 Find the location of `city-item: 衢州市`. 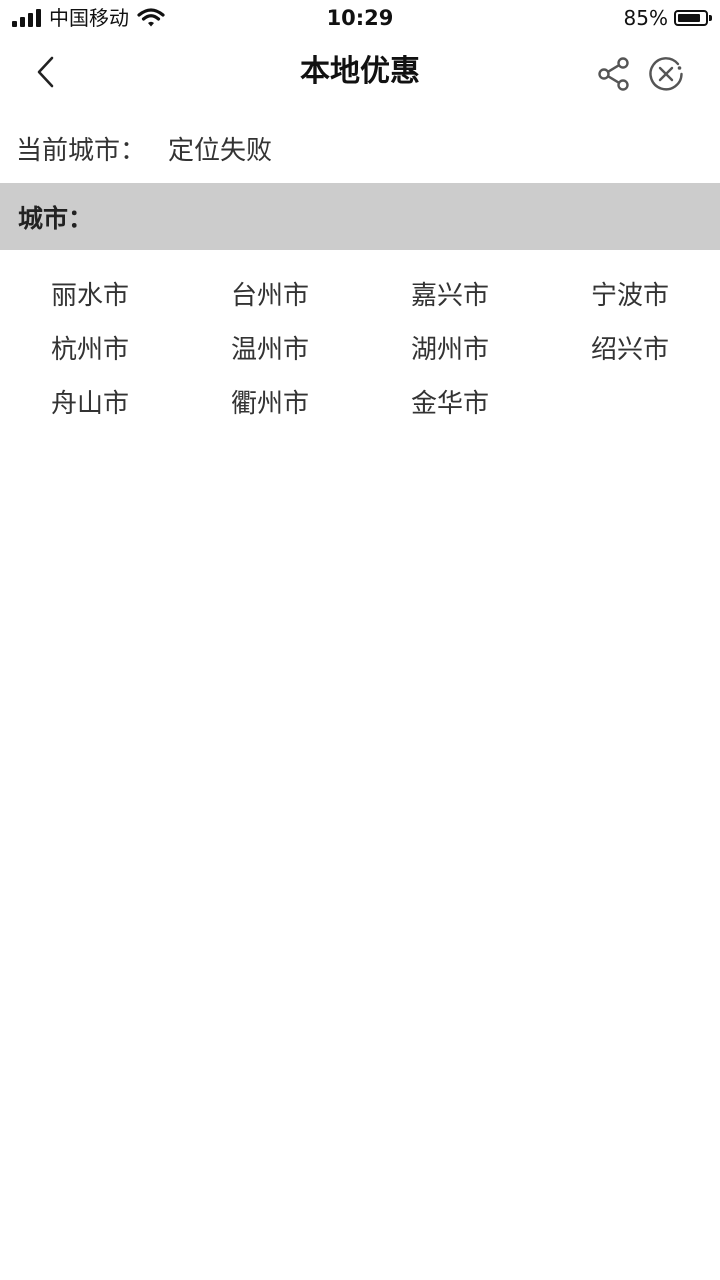

city-item: 衢州市 is located at coordinates (270, 401).